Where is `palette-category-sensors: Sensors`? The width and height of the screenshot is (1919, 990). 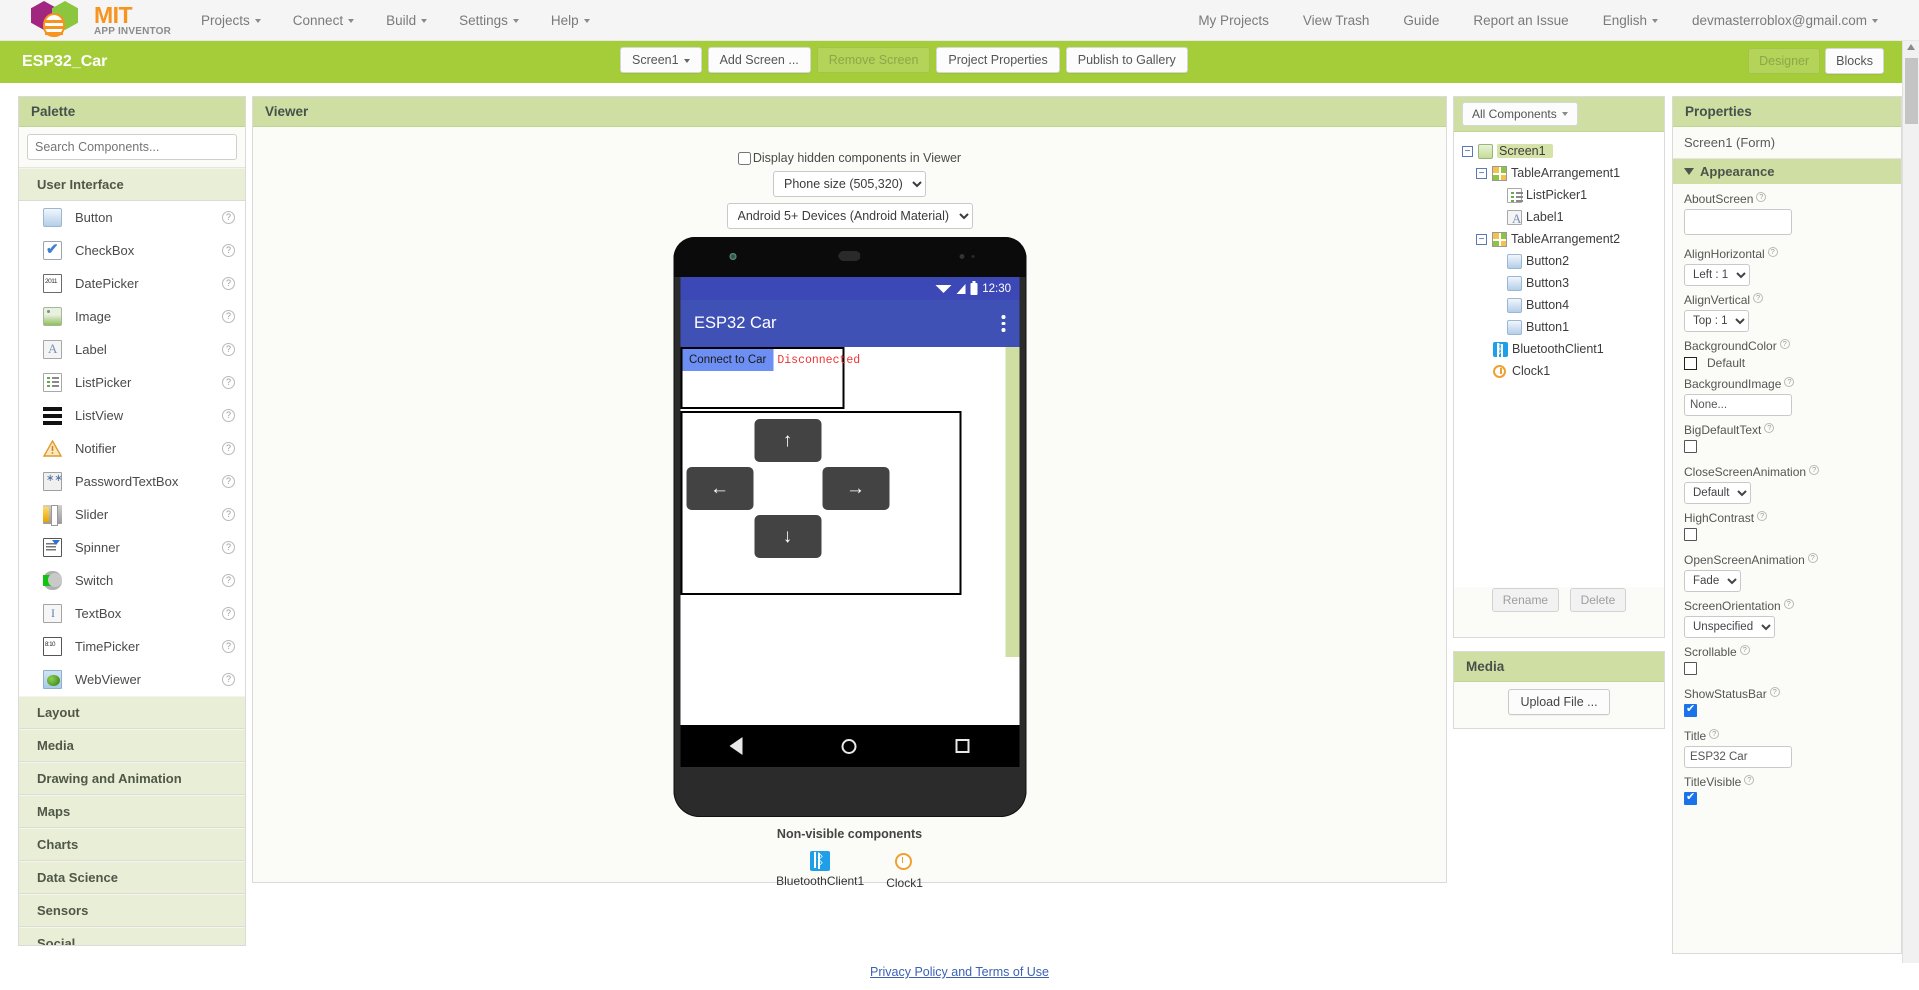 palette-category-sensors: Sensors is located at coordinates (132, 910).